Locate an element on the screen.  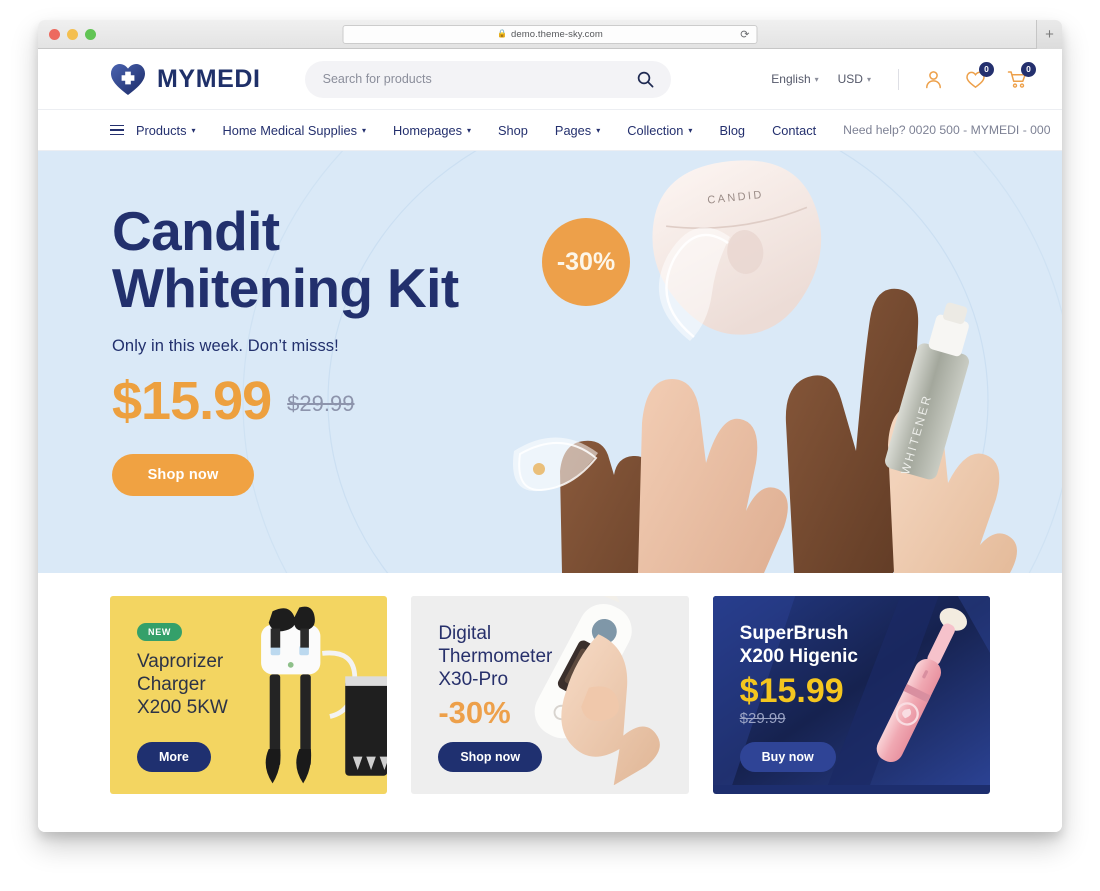
account-button is located at coordinates (933, 79).